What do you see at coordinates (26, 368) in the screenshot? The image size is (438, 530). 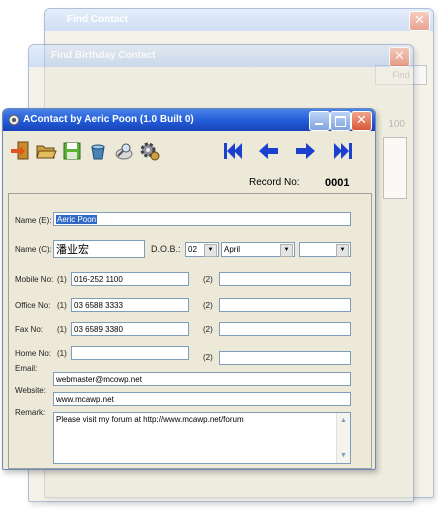 I see `email-label: Email:` at bounding box center [26, 368].